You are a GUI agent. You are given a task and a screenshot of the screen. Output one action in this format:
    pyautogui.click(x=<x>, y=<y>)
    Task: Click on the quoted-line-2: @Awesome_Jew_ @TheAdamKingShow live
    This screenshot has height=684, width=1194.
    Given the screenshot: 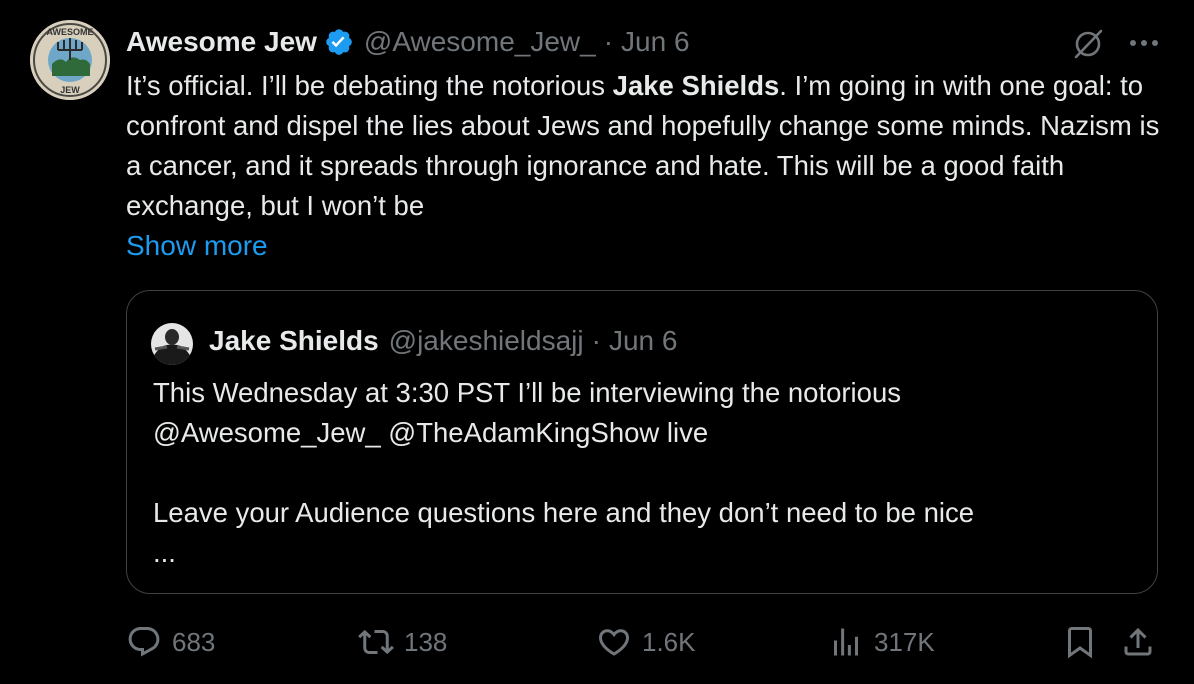 What is the action you would take?
    pyautogui.click(x=431, y=432)
    